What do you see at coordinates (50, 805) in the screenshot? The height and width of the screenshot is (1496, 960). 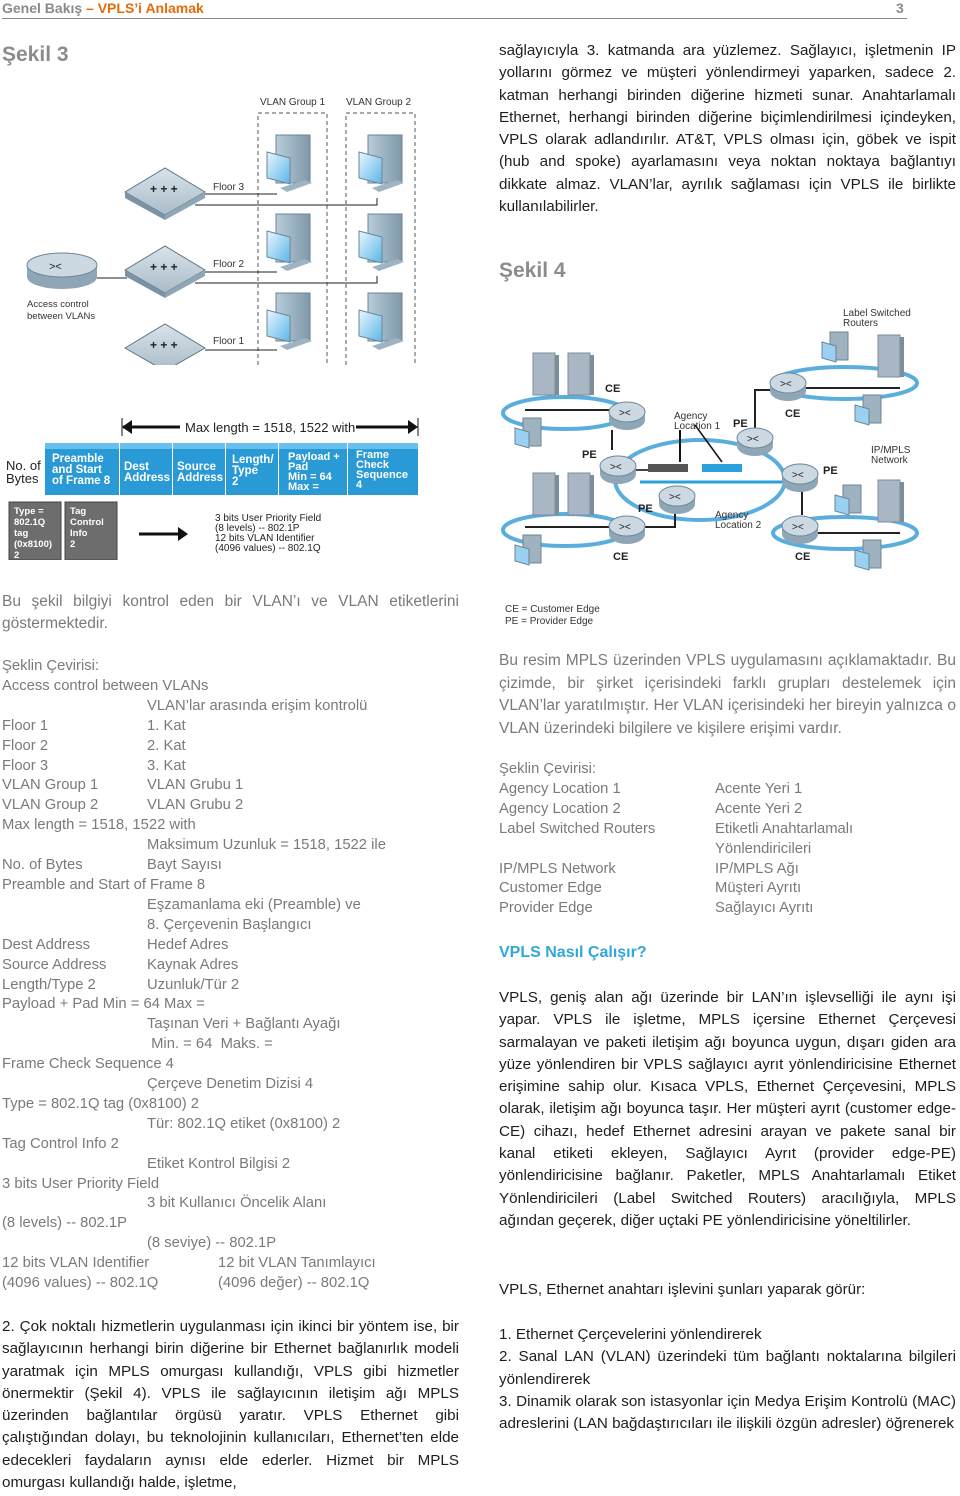 I see `term-en: VLAN Group 2` at bounding box center [50, 805].